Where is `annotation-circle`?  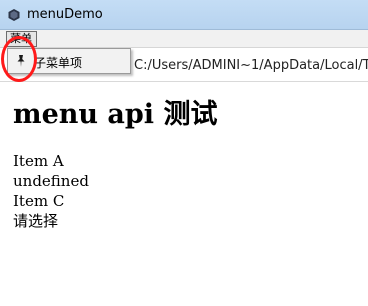
annotation-circle is located at coordinates (19, 59).